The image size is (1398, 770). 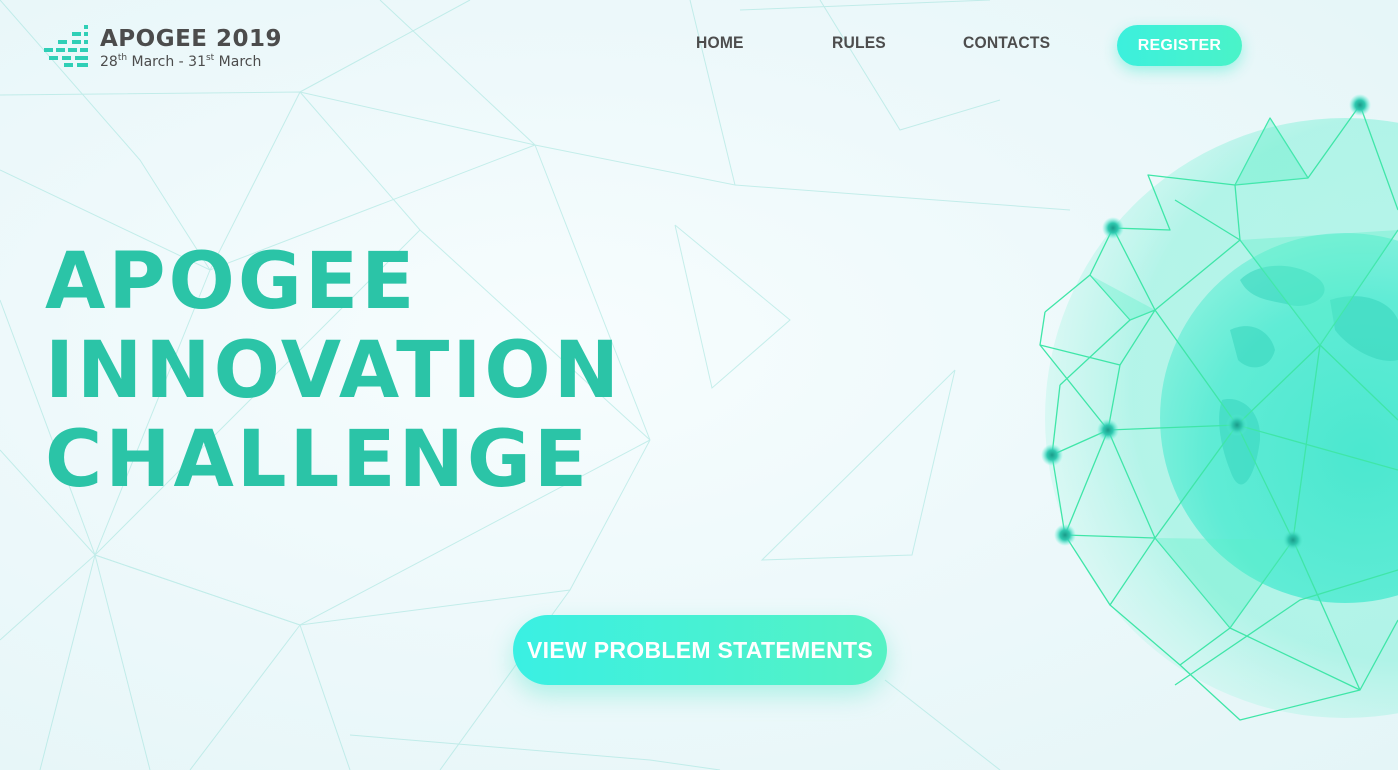 What do you see at coordinates (240, 62) in the screenshot?
I see `date-end-month: March` at bounding box center [240, 62].